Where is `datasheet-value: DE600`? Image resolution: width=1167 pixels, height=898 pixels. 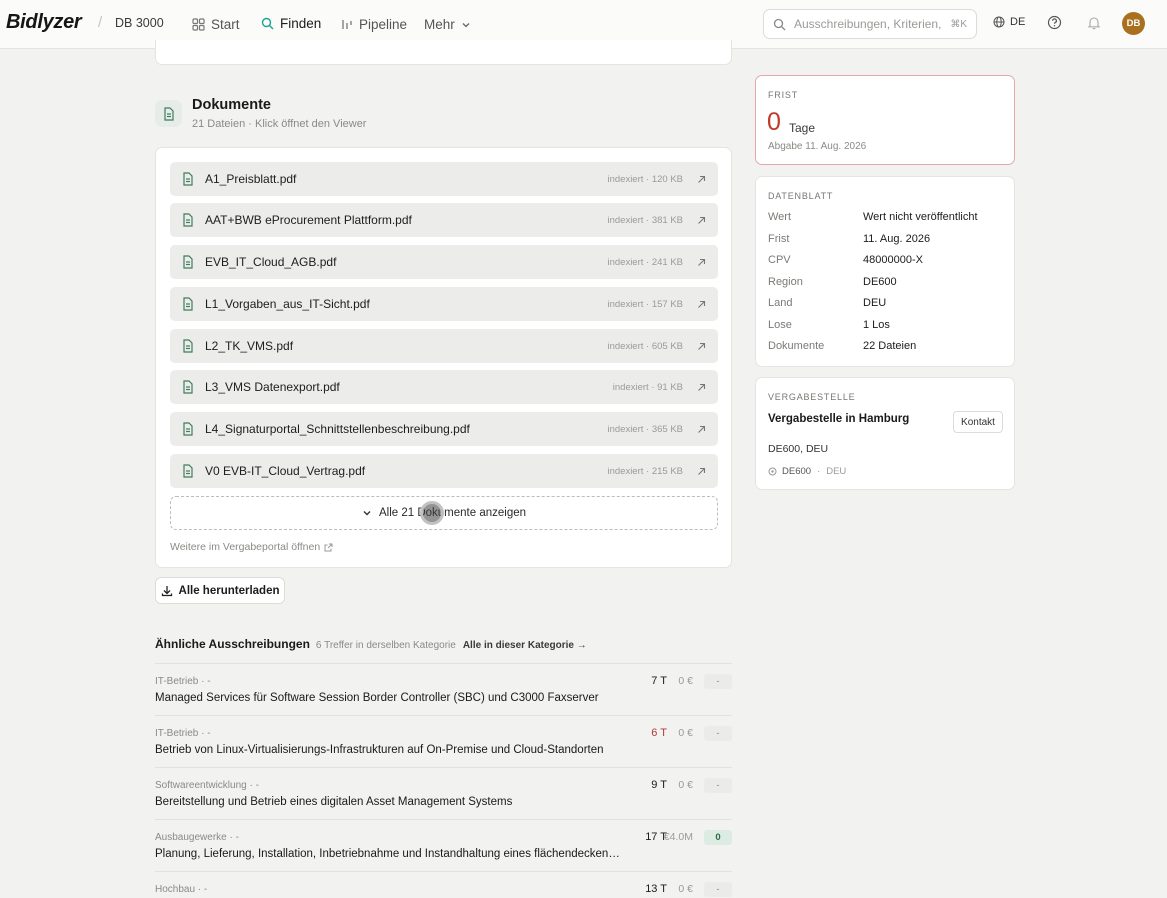
datasheet-value: DE600 is located at coordinates (880, 282).